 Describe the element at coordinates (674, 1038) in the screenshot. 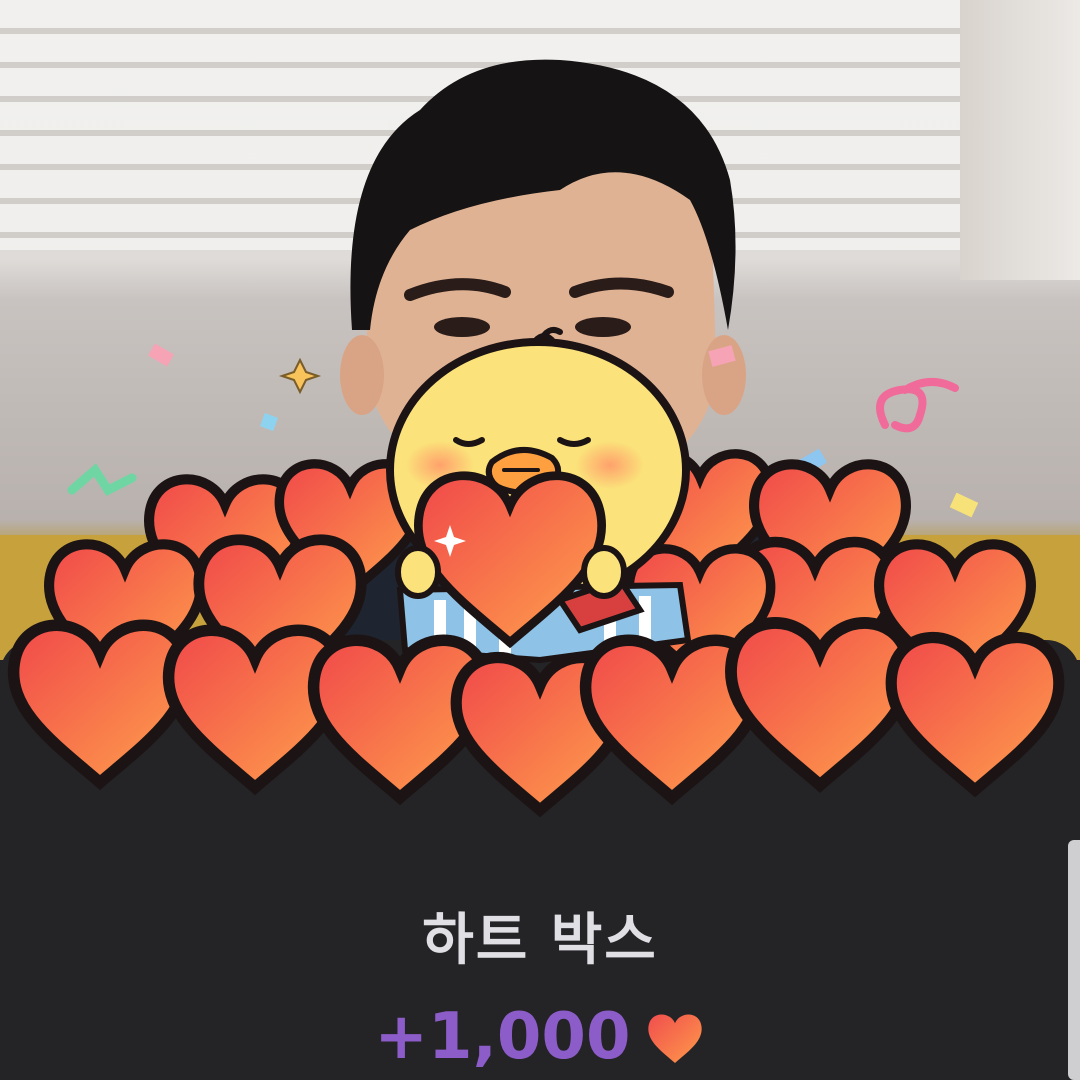

I see `heart-icon` at that location.